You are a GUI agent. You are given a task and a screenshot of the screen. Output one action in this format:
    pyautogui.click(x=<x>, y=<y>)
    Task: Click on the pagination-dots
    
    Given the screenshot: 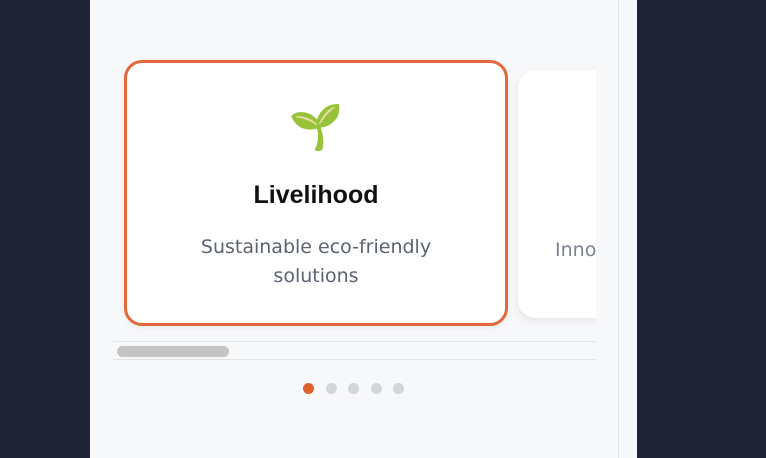 What is the action you would take?
    pyautogui.click(x=355, y=389)
    